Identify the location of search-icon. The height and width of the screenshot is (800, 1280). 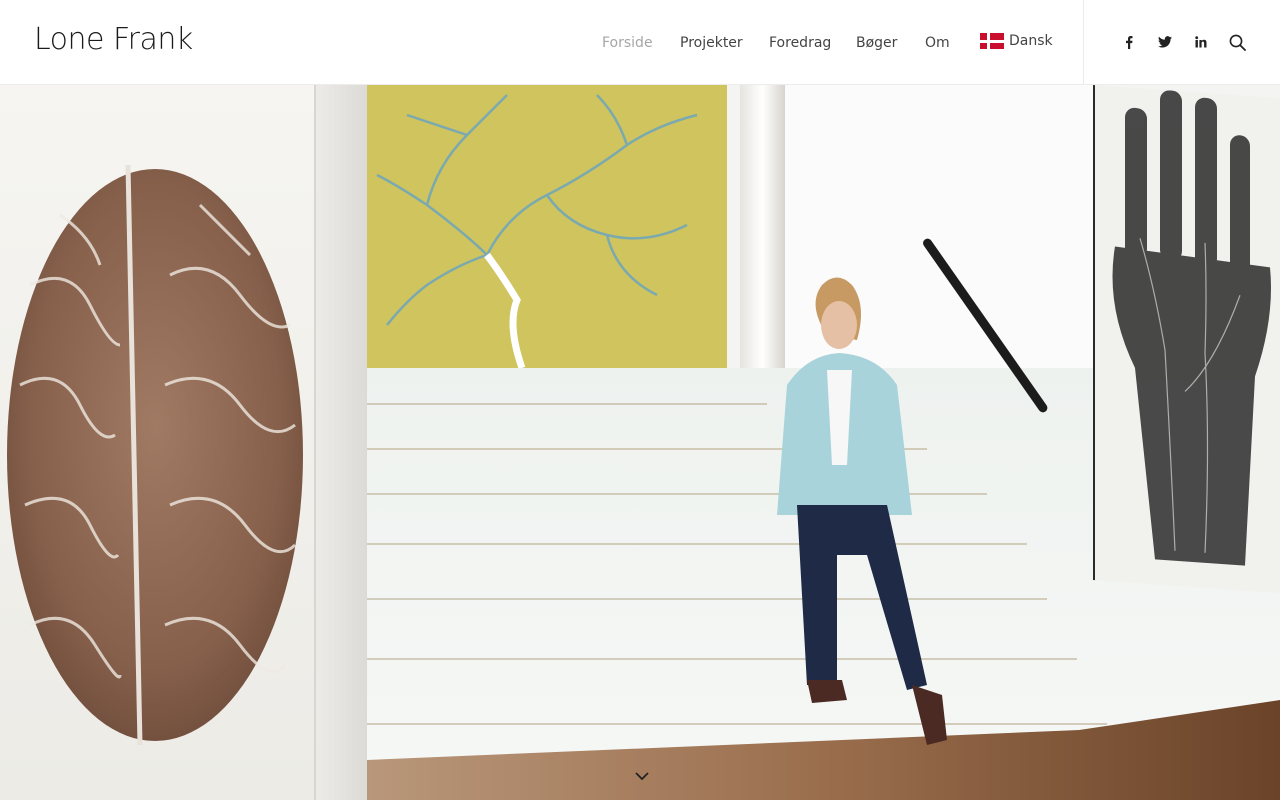
(1237, 42).